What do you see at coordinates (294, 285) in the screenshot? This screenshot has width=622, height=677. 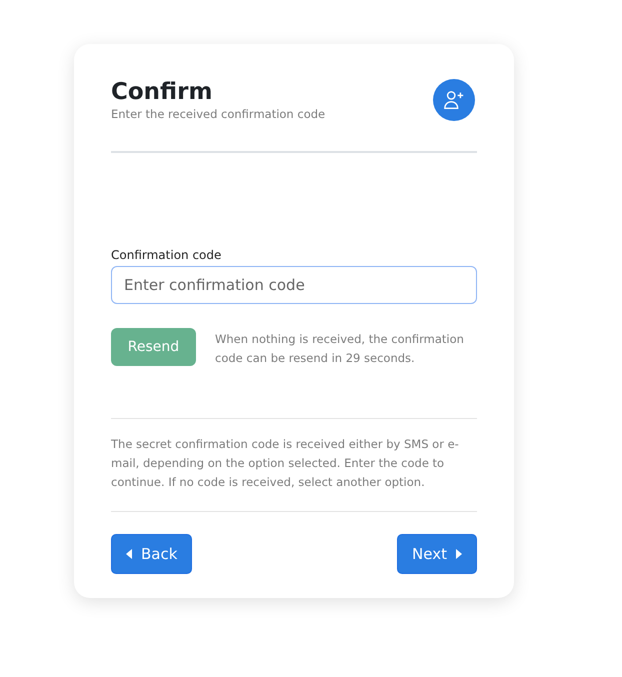 I see `code-input-field: Enter confirmation code` at bounding box center [294, 285].